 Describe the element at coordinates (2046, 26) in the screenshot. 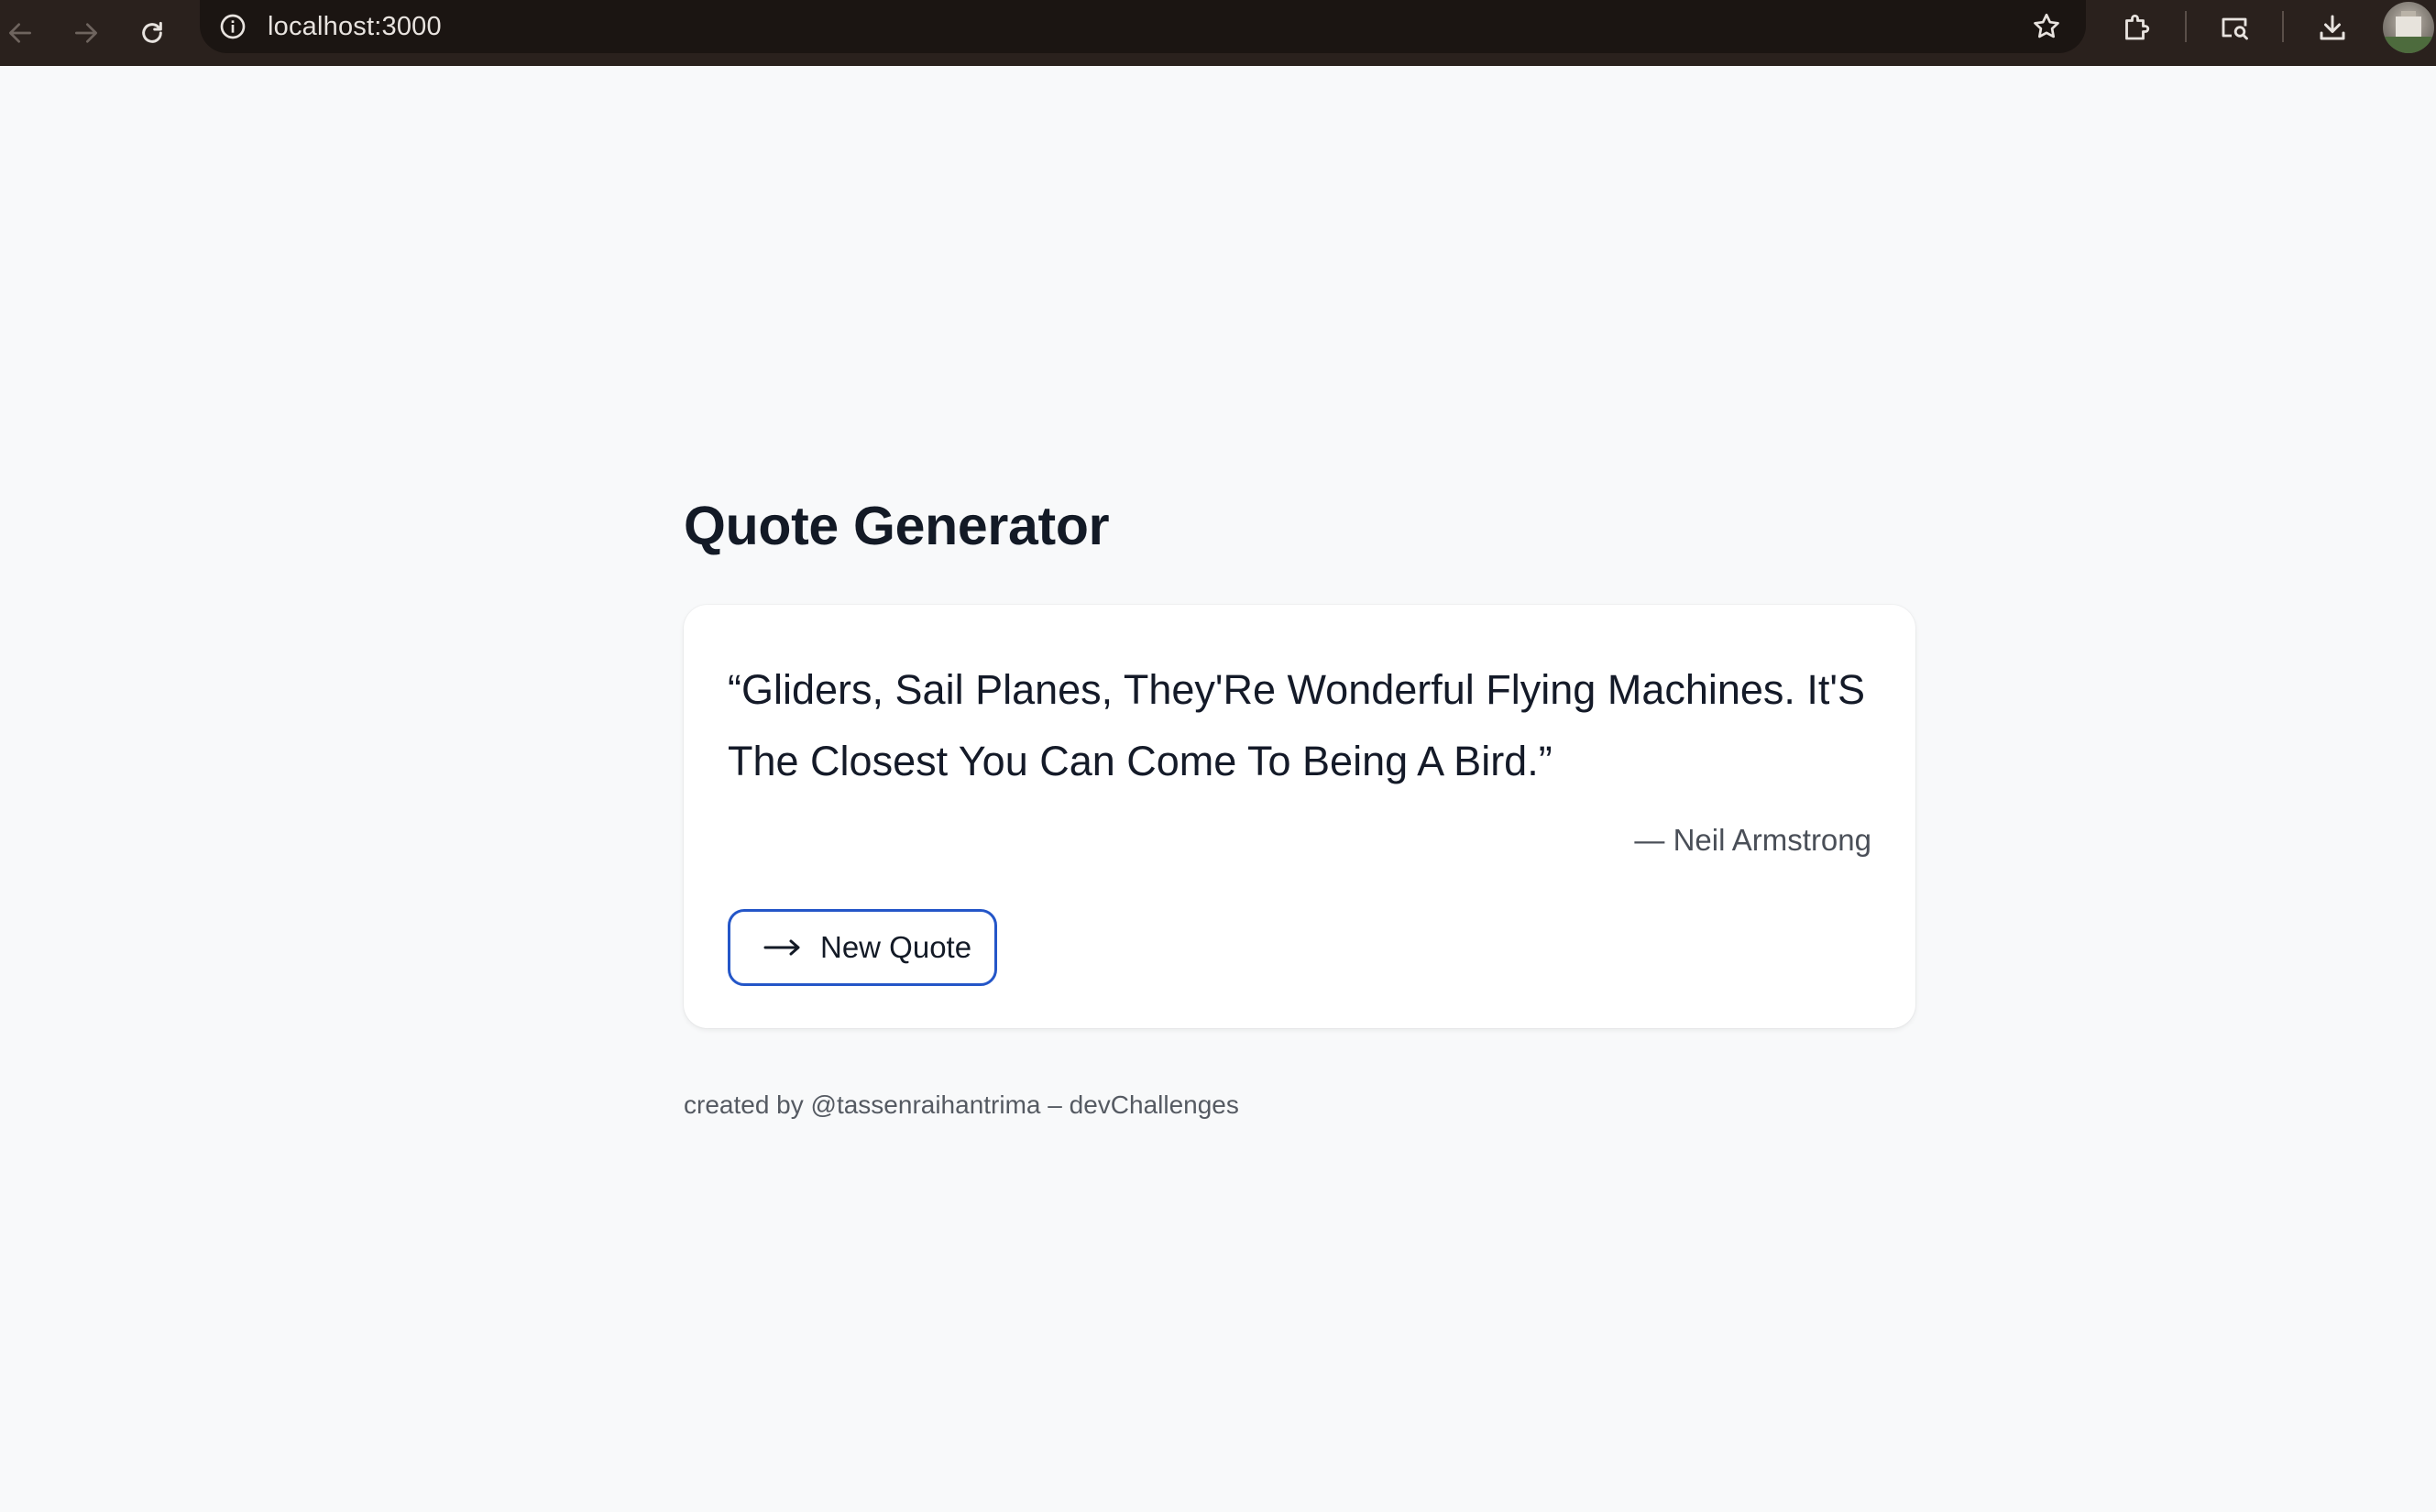

I see `bookmark-star-icon` at that location.